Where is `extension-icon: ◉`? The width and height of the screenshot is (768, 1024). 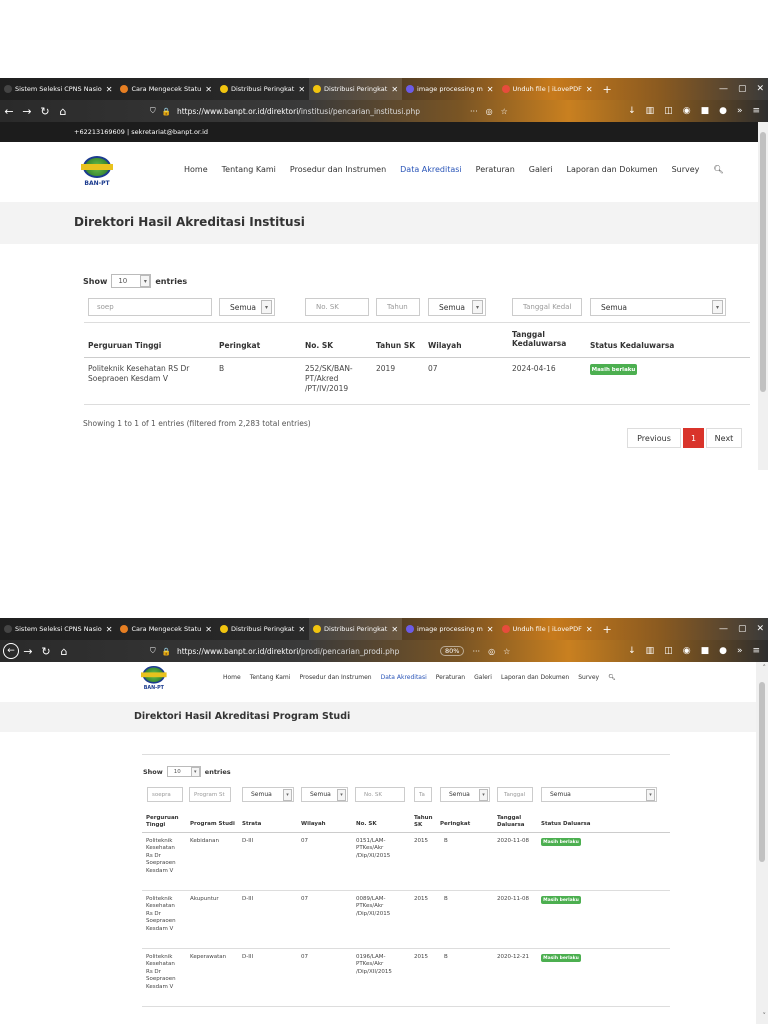
extension-icon: ◉ is located at coordinates (687, 651).